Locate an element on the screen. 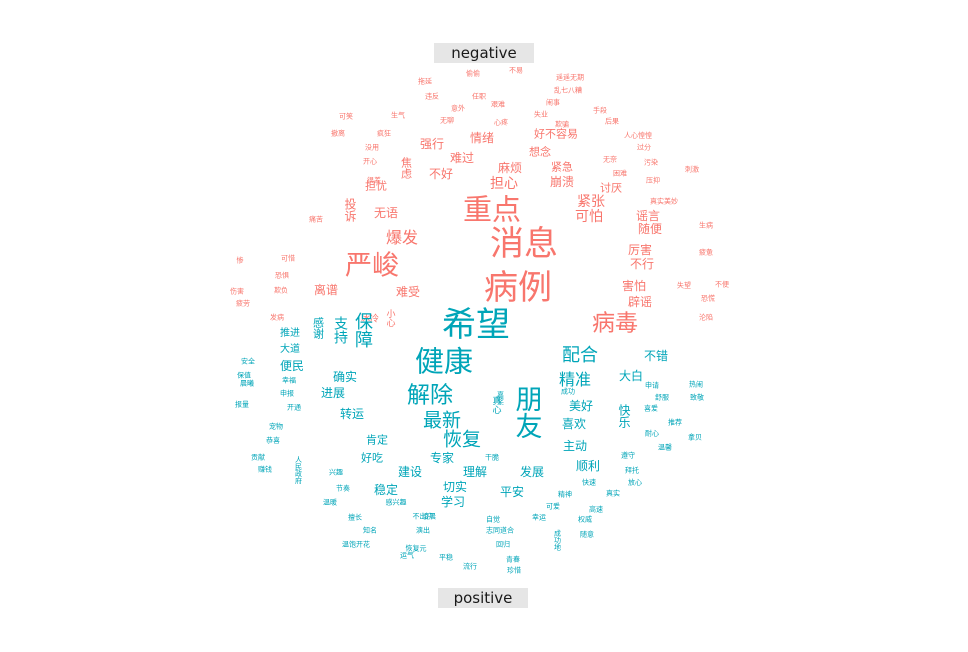 This screenshot has width=968, height=652. word-negative-65: 恐慌 is located at coordinates (708, 298).